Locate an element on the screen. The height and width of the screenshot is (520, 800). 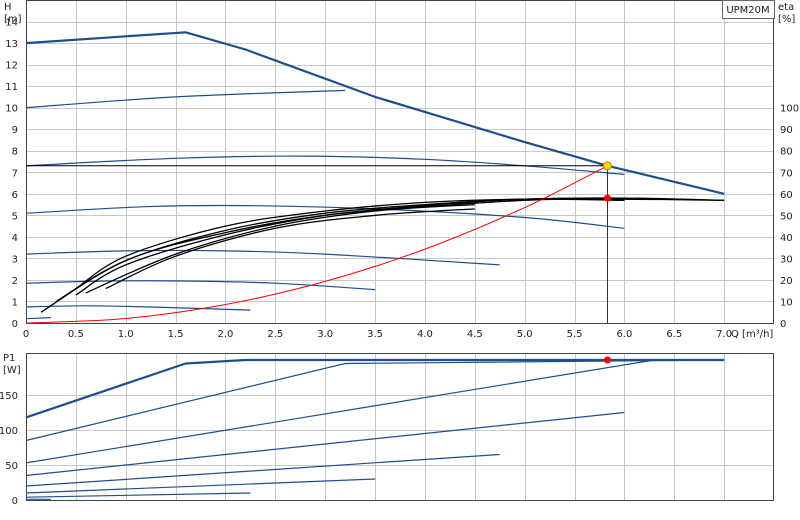
eta-tick-label: 20 is located at coordinates (786, 281).